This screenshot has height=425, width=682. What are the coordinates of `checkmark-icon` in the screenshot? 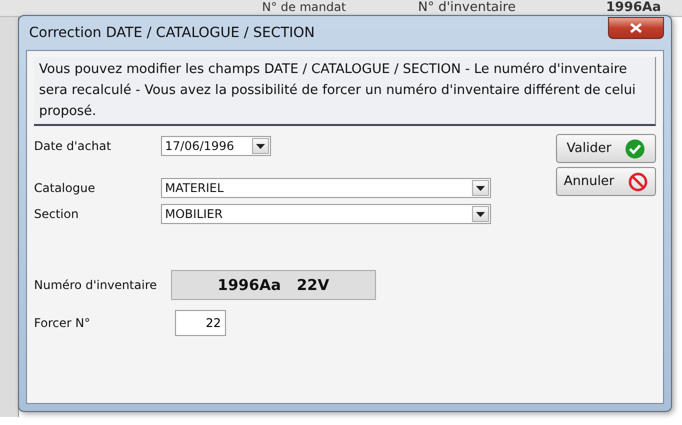 It's located at (635, 148).